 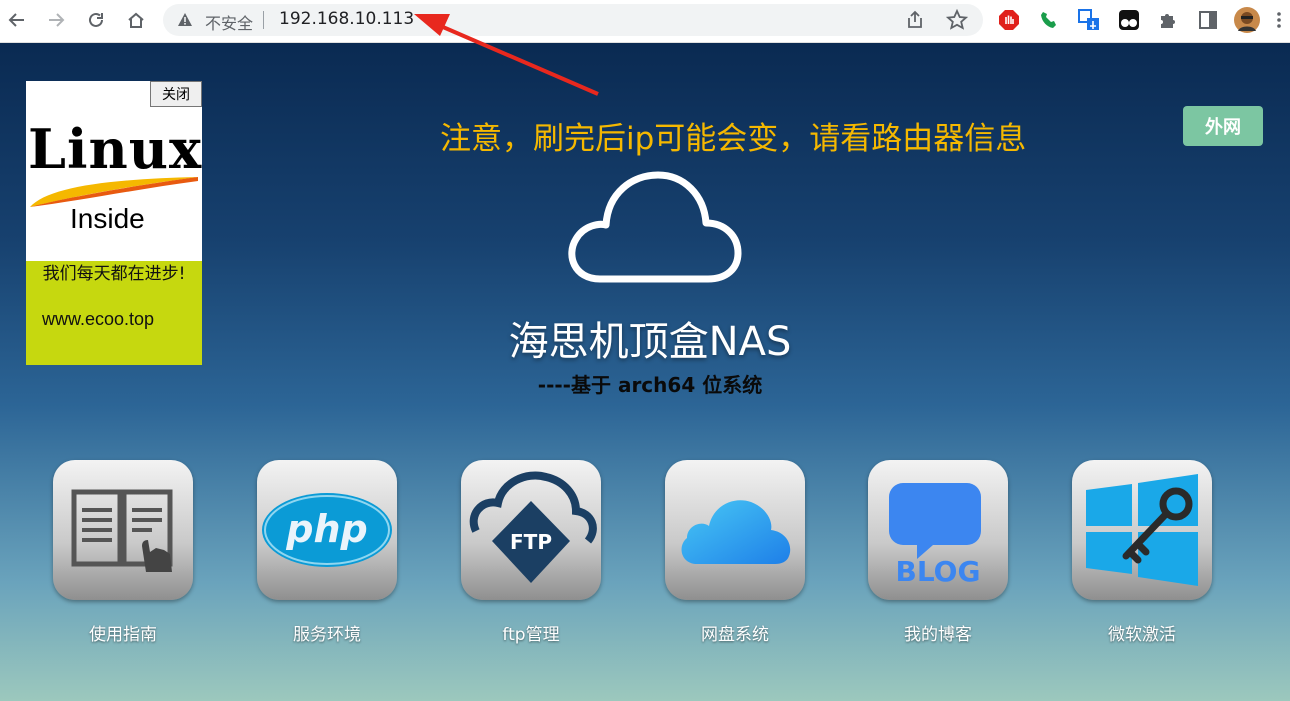 I want to click on extensions-button, so click(x=1168, y=20).